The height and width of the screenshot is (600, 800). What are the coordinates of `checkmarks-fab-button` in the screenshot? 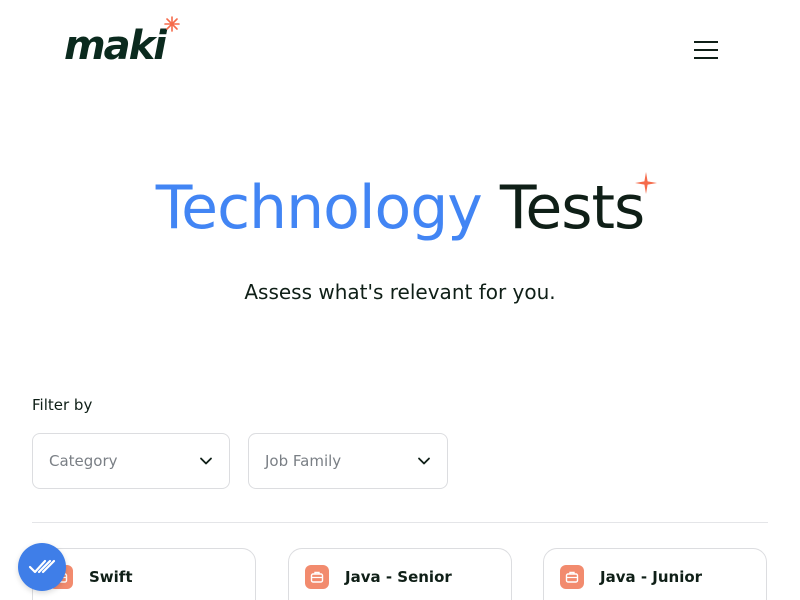 It's located at (42, 567).